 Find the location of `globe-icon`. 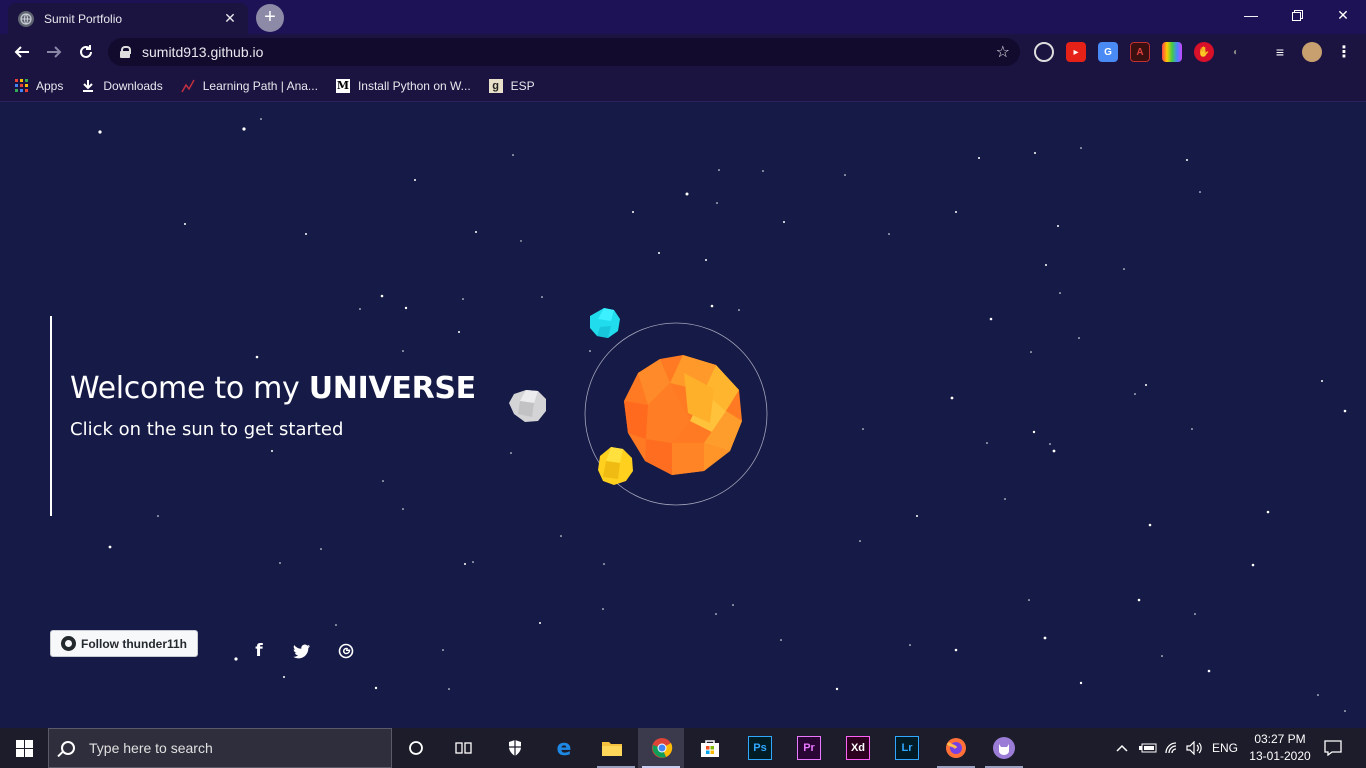

globe-icon is located at coordinates (26, 18).